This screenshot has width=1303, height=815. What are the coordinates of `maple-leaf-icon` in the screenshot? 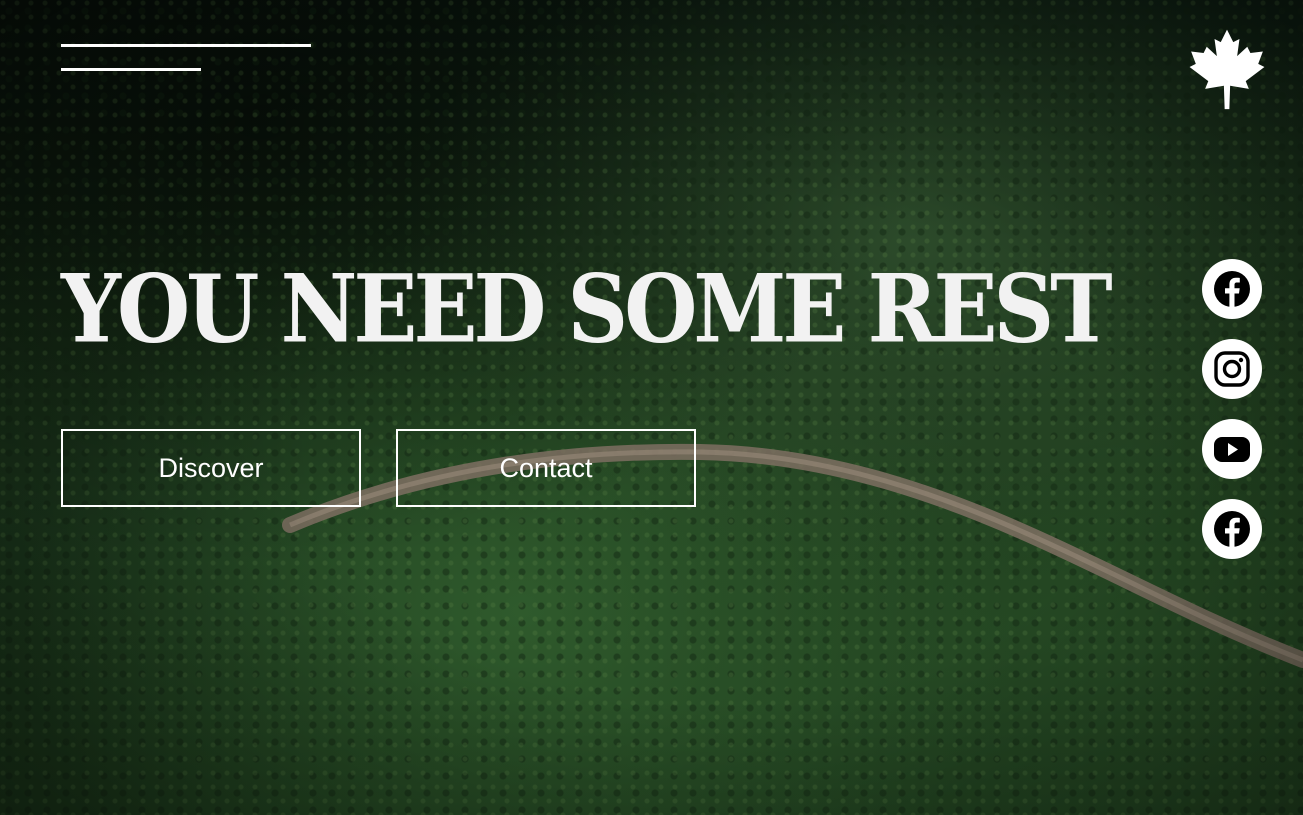 It's located at (1227, 69).